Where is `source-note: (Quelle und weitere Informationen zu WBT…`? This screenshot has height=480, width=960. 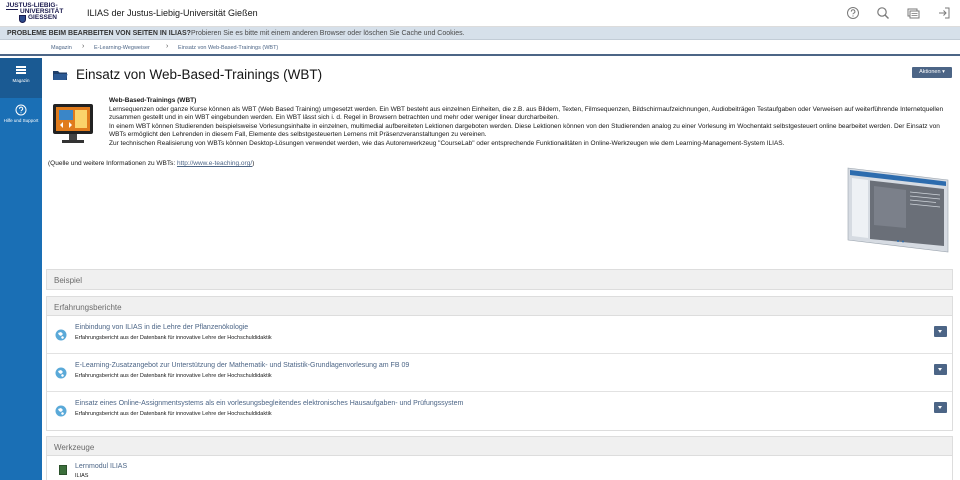 source-note: (Quelle und weitere Informationen zu WBT… is located at coordinates (151, 163).